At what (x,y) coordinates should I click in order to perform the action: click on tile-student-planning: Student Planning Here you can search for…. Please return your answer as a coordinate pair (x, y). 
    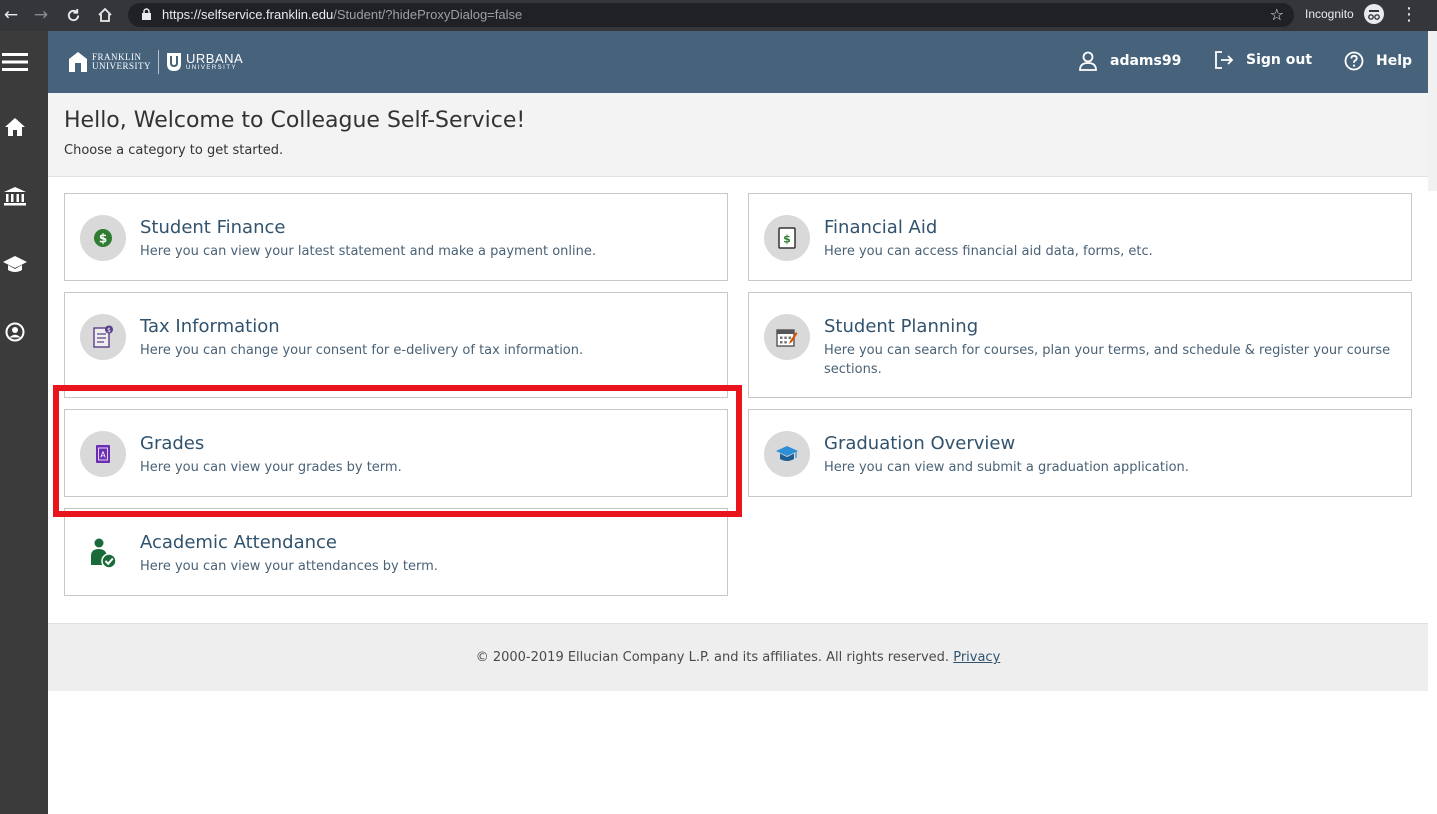
    Looking at the image, I should click on (1080, 345).